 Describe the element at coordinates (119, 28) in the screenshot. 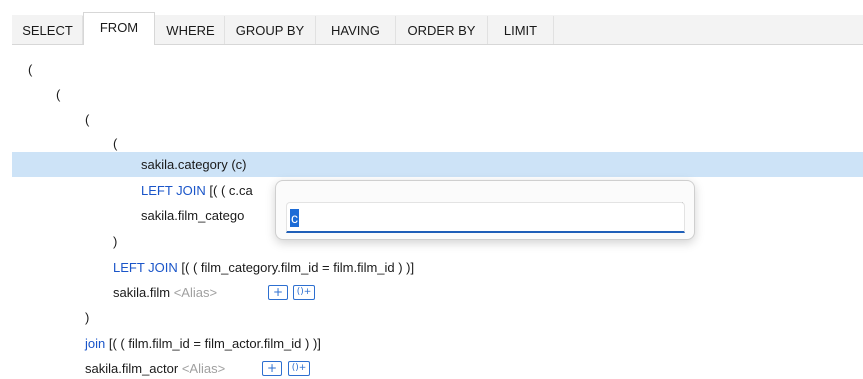

I see `tab-from: FROM` at that location.